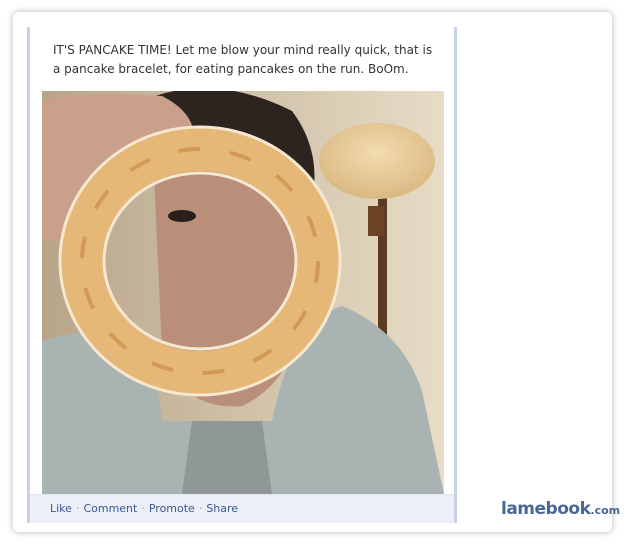 The height and width of the screenshot is (551, 630). Describe the element at coordinates (605, 510) in the screenshot. I see `brand-tld: .com` at that location.